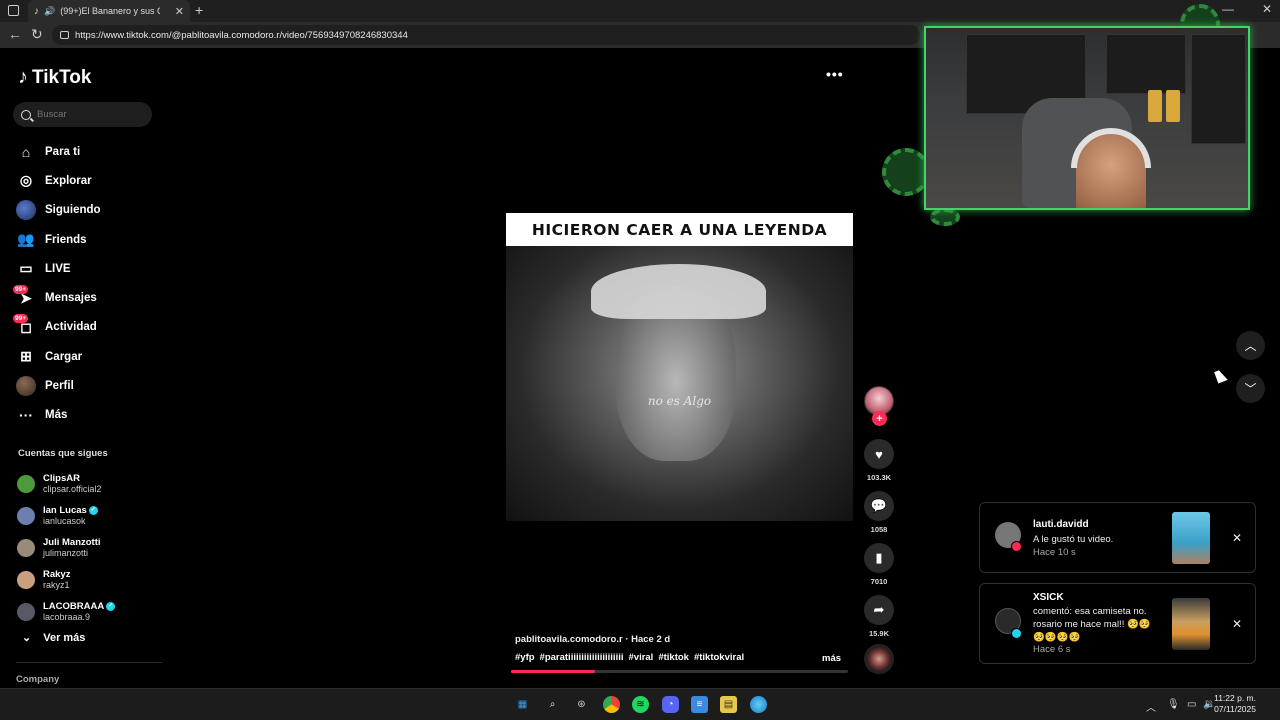 The width and height of the screenshot is (1280, 720). Describe the element at coordinates (87, 612) in the screenshot. I see `following-item: LACOBRAAA ✓ lacobraaa.9` at that location.